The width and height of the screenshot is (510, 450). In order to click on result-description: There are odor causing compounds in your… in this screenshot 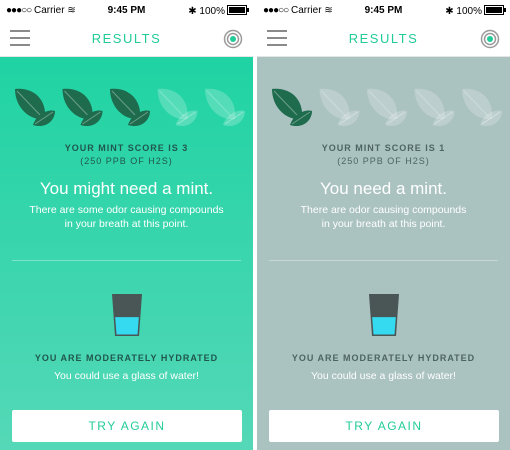, I will do `click(383, 217)`.